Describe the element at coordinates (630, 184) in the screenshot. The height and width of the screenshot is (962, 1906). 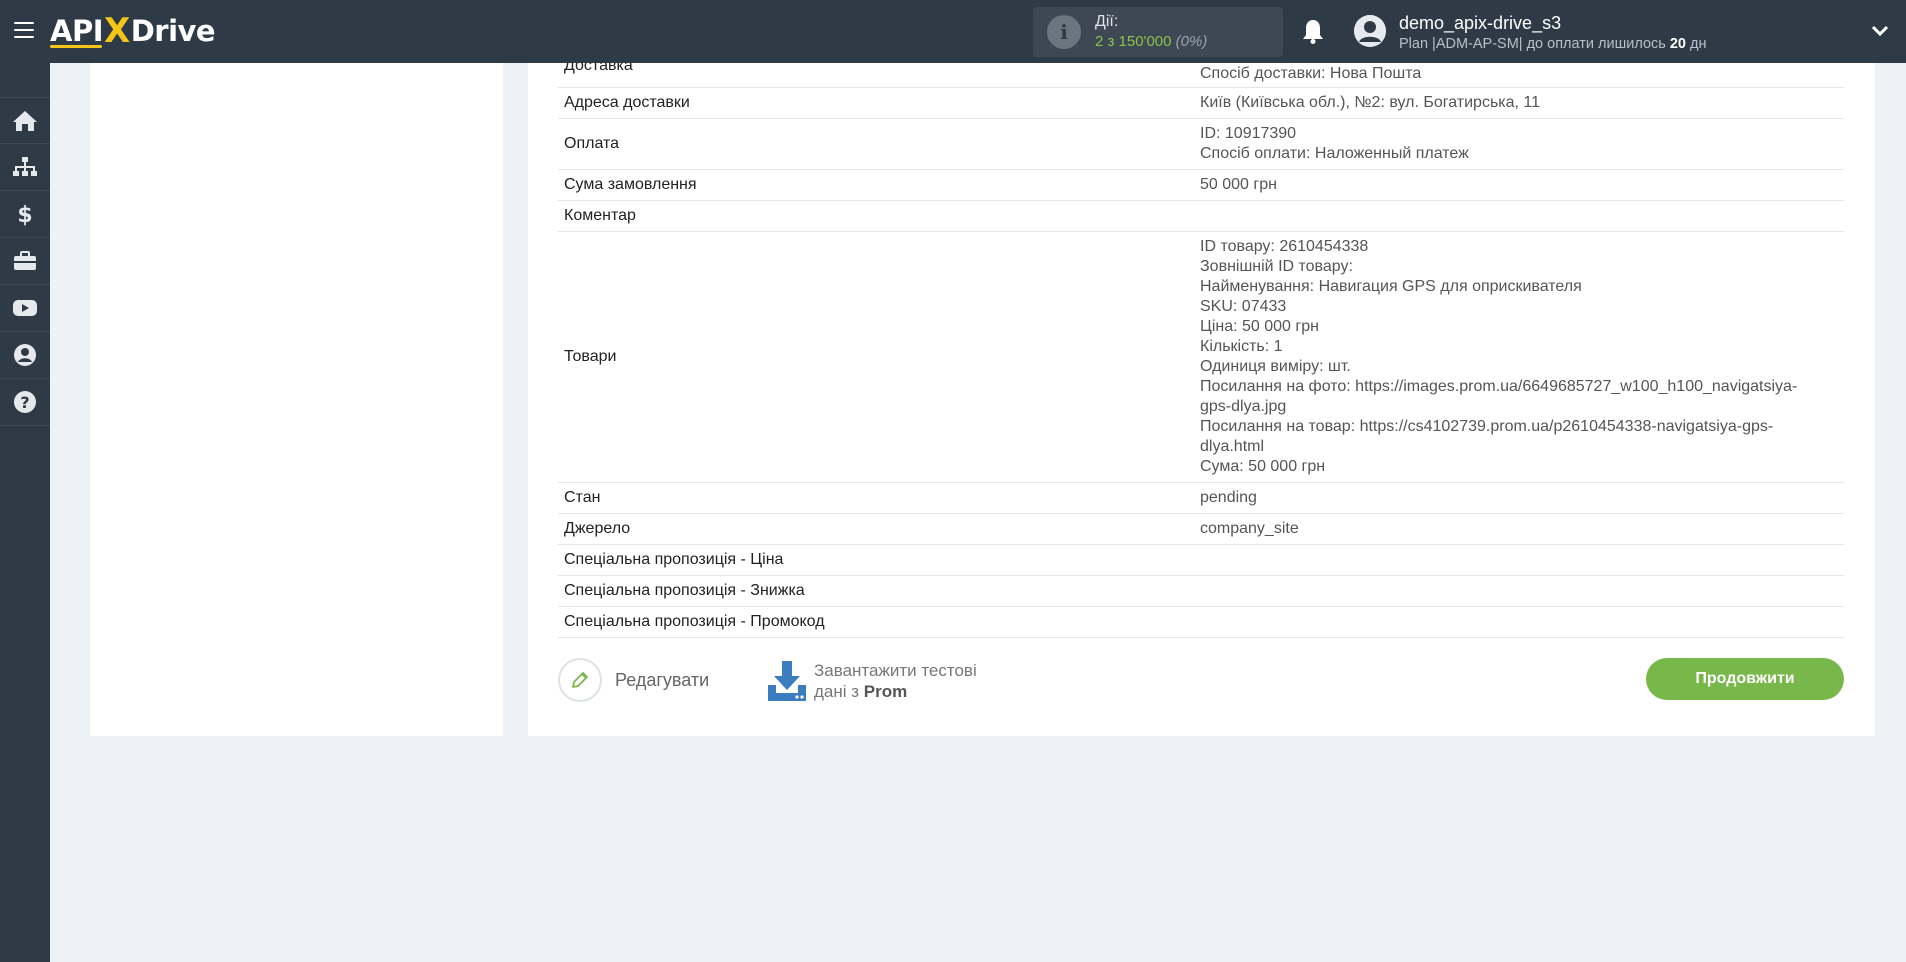
I see `row-key: Сума замовлення` at that location.